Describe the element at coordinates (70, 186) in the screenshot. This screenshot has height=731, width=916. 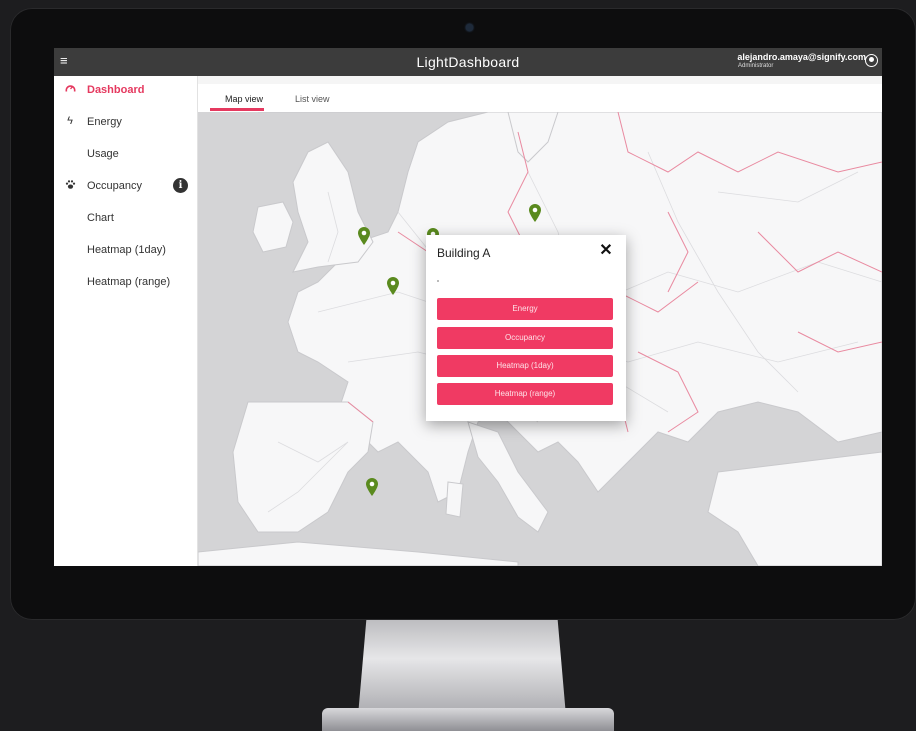
I see `paw-icon` at that location.